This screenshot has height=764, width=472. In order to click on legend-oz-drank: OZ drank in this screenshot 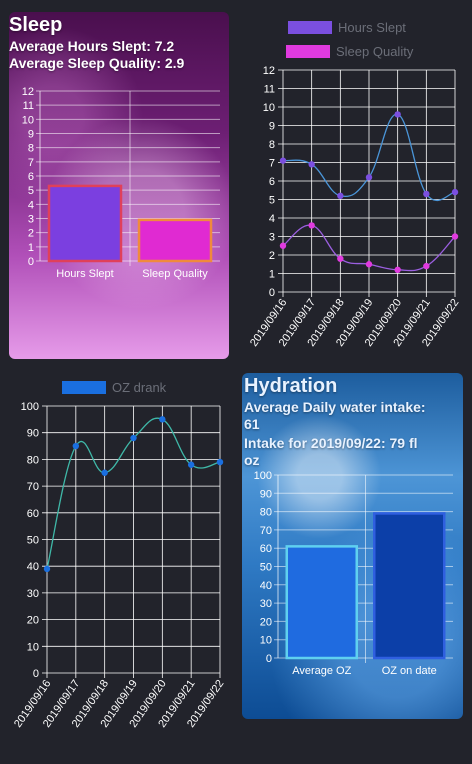, I will do `click(114, 387)`.